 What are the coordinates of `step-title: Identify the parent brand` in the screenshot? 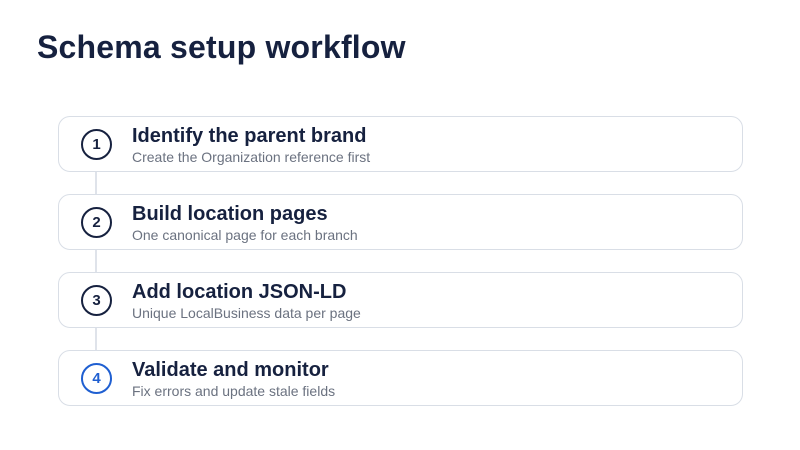 It's located at (249, 136).